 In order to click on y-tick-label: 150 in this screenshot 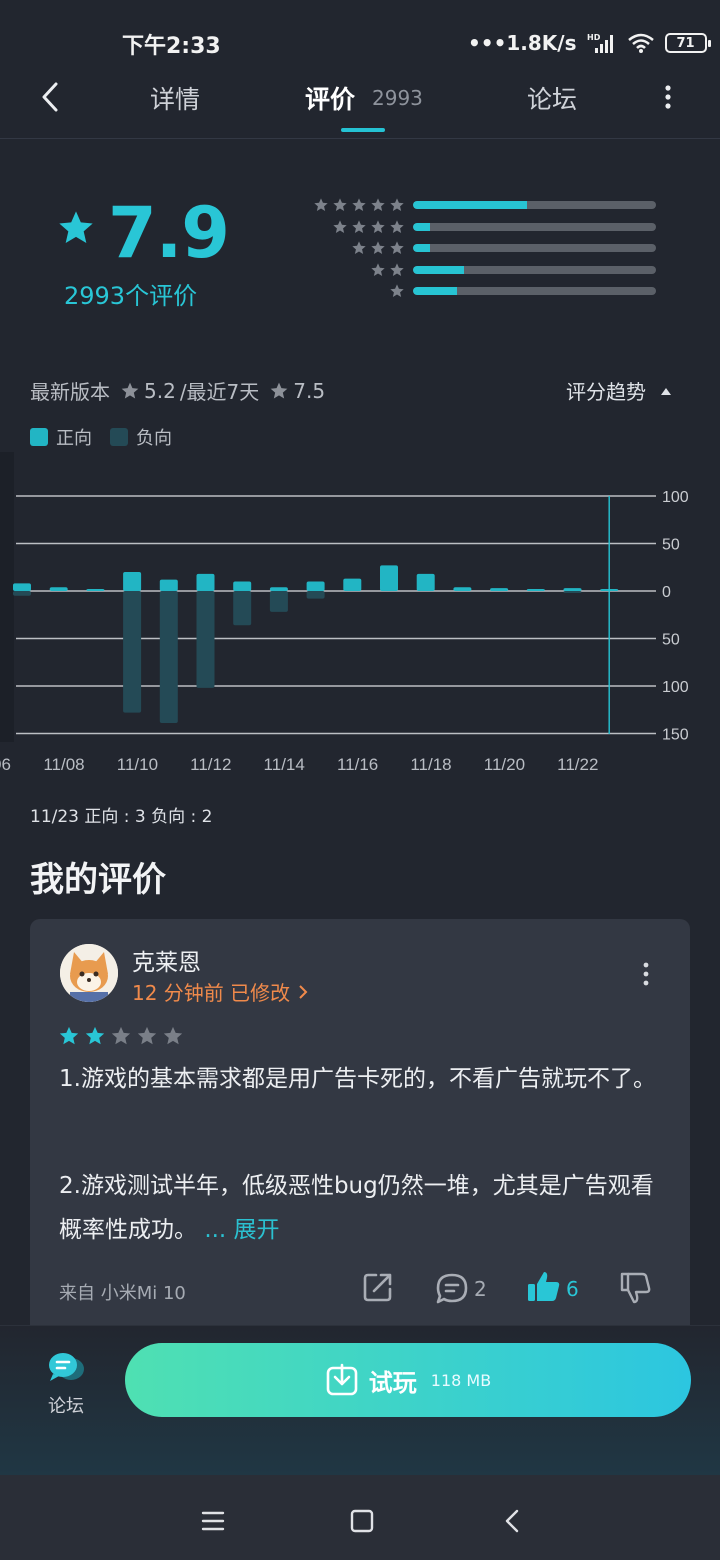, I will do `click(675, 735)`.